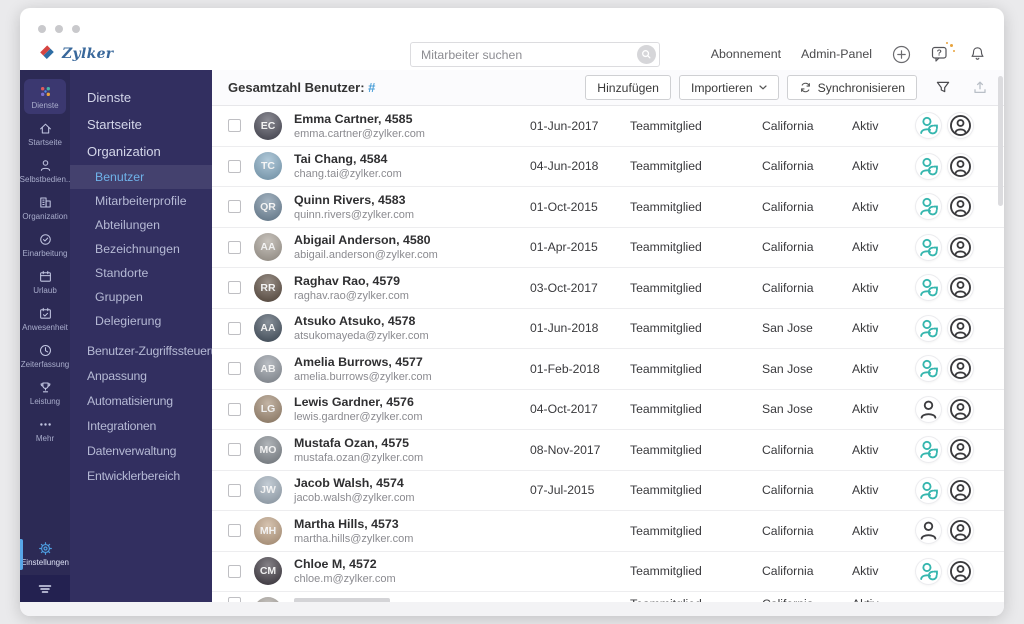  Describe the element at coordinates (141, 151) in the screenshot. I see `sidebar-item-organization: Organization` at that location.